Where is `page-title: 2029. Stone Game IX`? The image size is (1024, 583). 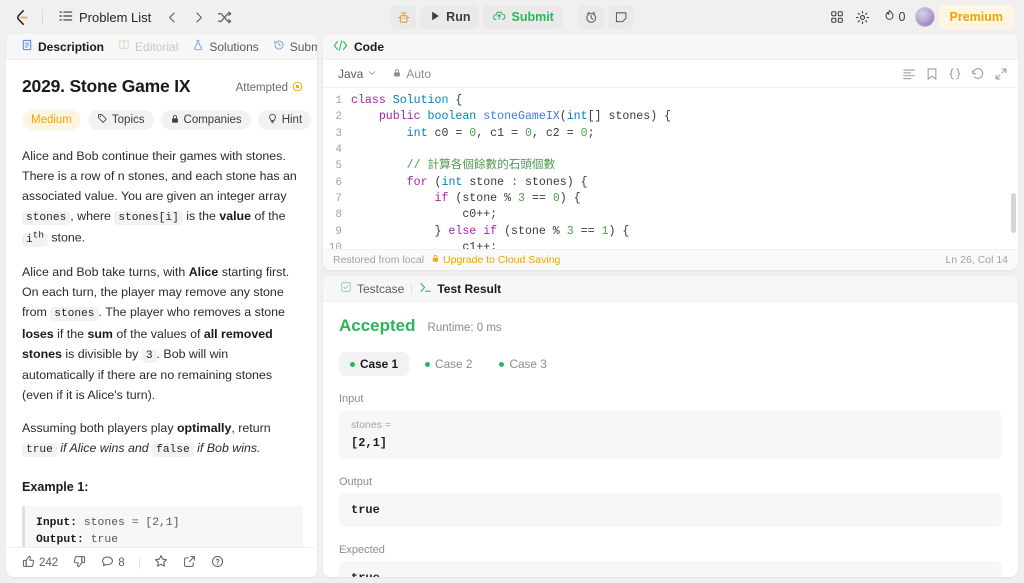
page-title: 2029. Stone Game IX is located at coordinates (106, 86).